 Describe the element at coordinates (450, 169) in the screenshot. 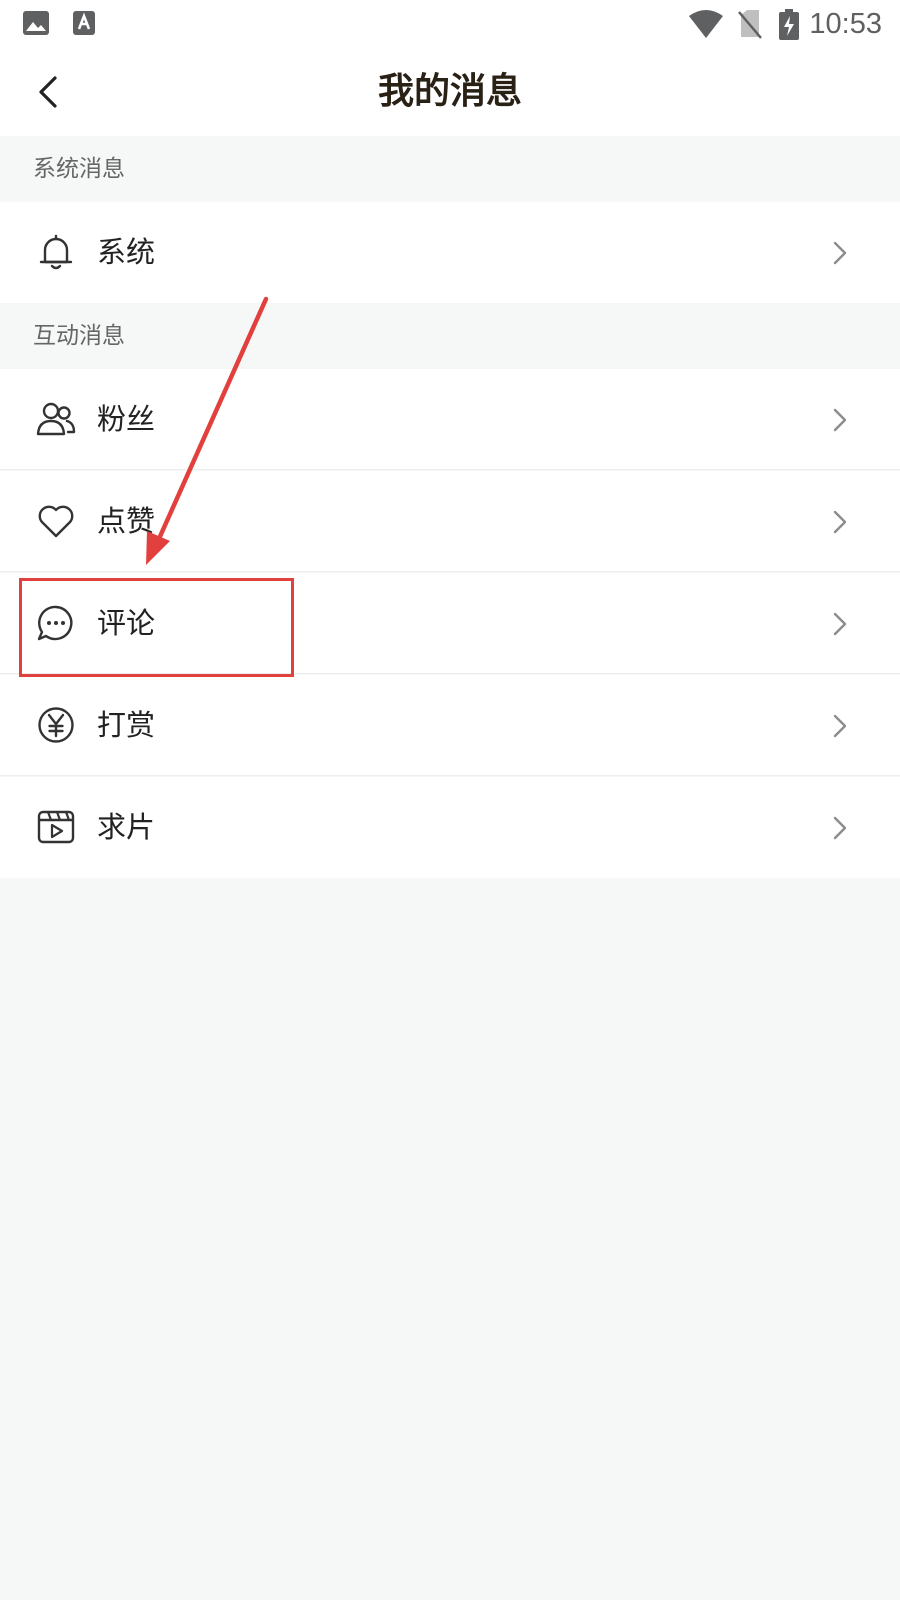

I see `section-header-system: 系统消息` at that location.